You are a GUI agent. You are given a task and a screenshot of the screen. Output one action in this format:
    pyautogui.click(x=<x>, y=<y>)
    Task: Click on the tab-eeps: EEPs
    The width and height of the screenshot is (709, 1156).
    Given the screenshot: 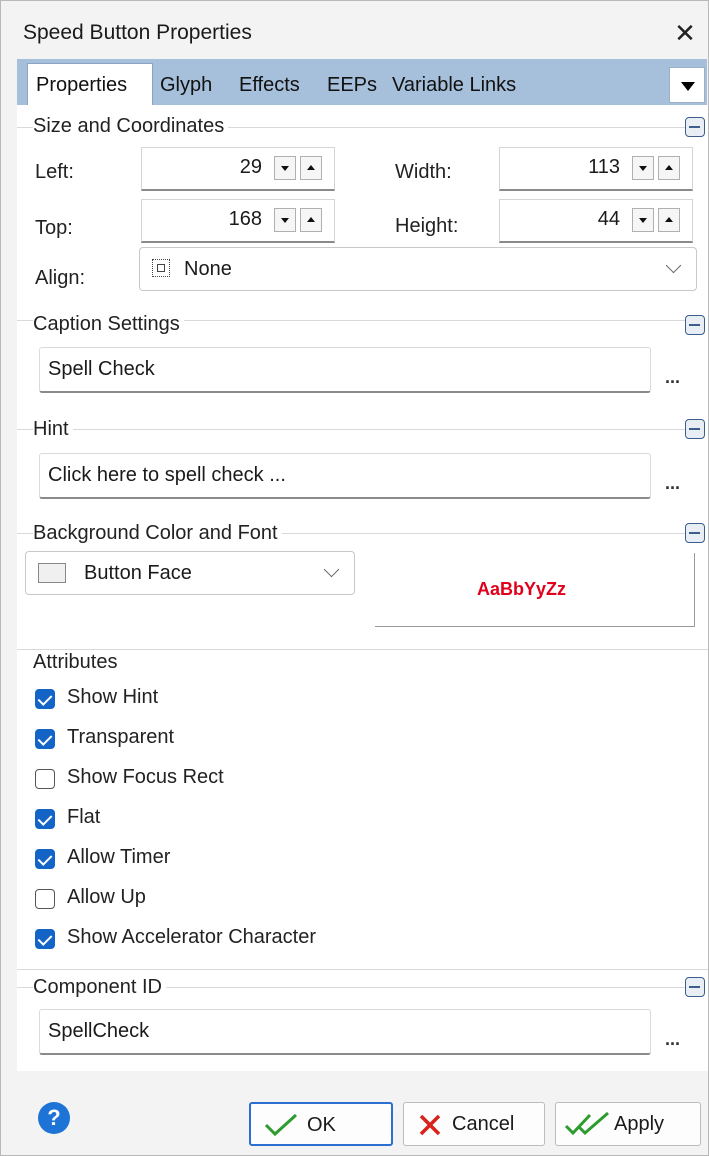 What is the action you would take?
    pyautogui.click(x=352, y=85)
    